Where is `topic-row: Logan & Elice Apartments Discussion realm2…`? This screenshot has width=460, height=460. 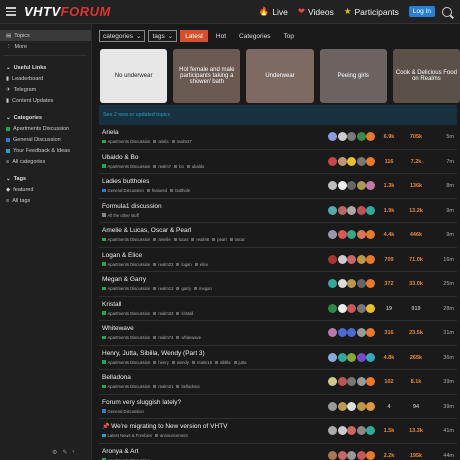 topic-row: Logan & Elice Apartments Discussion realm2… is located at coordinates (278, 260).